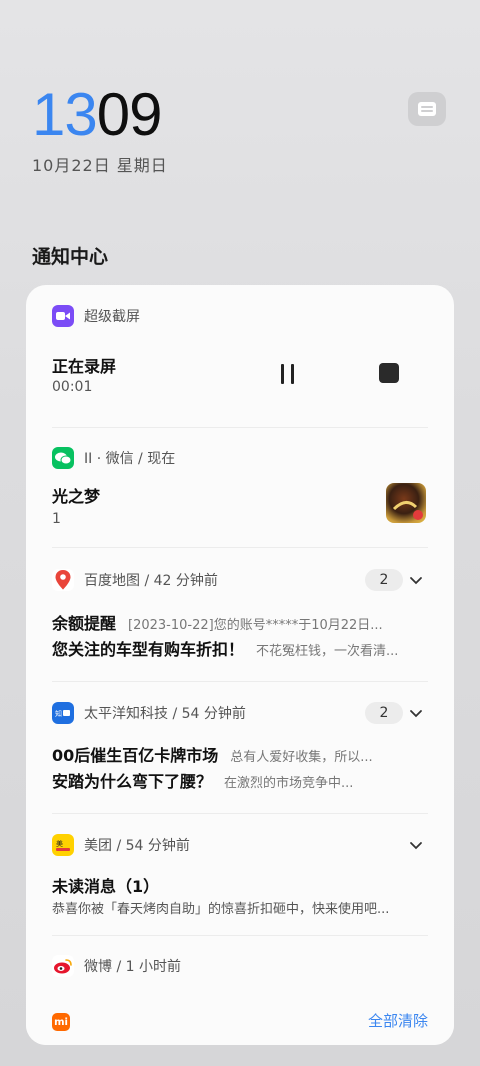 This screenshot has height=1066, width=480. I want to click on clock-minute: 09, so click(129, 114).